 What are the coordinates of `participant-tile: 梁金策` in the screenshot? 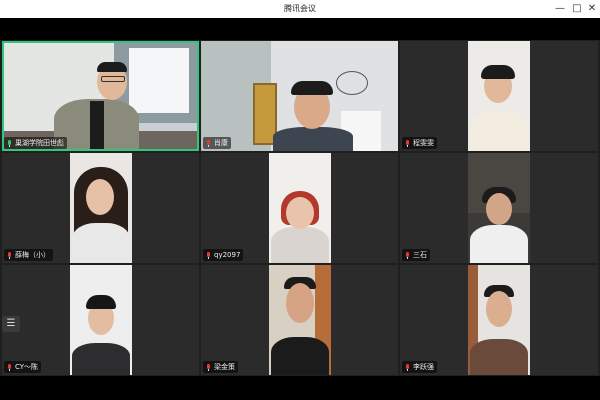 It's located at (299, 320).